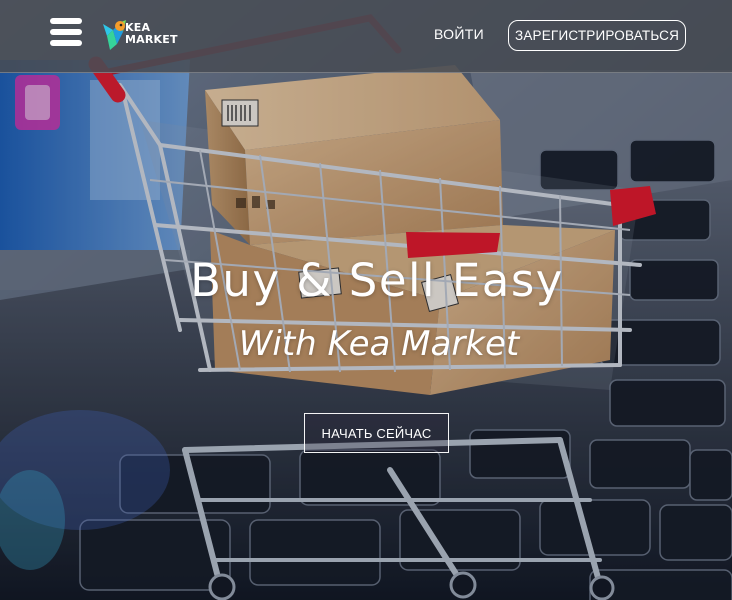 The height and width of the screenshot is (600, 732). What do you see at coordinates (366, 36) in the screenshot?
I see `top-navbar: KEA MARKET ВОЙТИ ЗАРЕГИСТРИРОВАТЬСЯ` at bounding box center [366, 36].